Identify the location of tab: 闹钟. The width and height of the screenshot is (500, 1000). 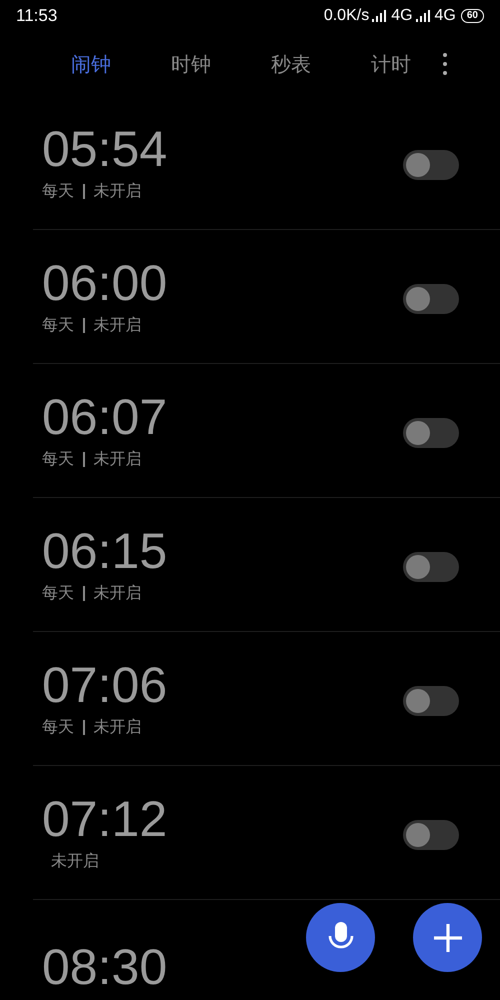
(121, 64).